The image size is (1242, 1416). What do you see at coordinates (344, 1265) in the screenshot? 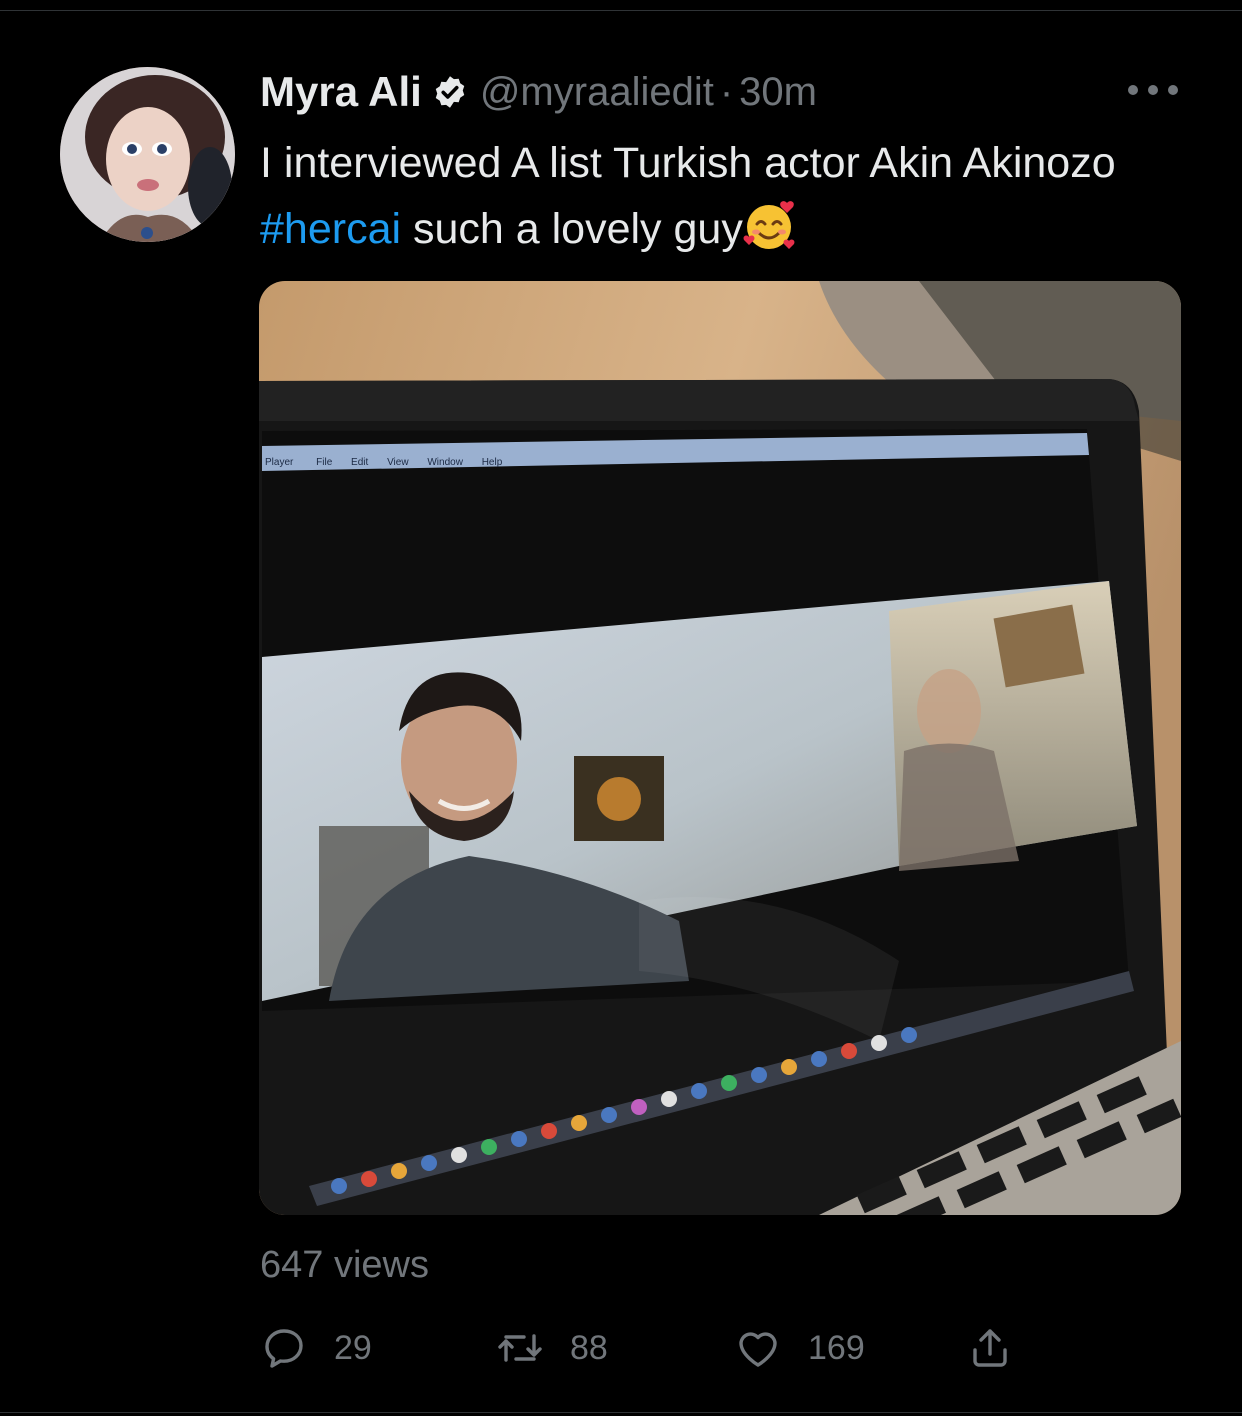
I see `view-count: 647 views` at bounding box center [344, 1265].